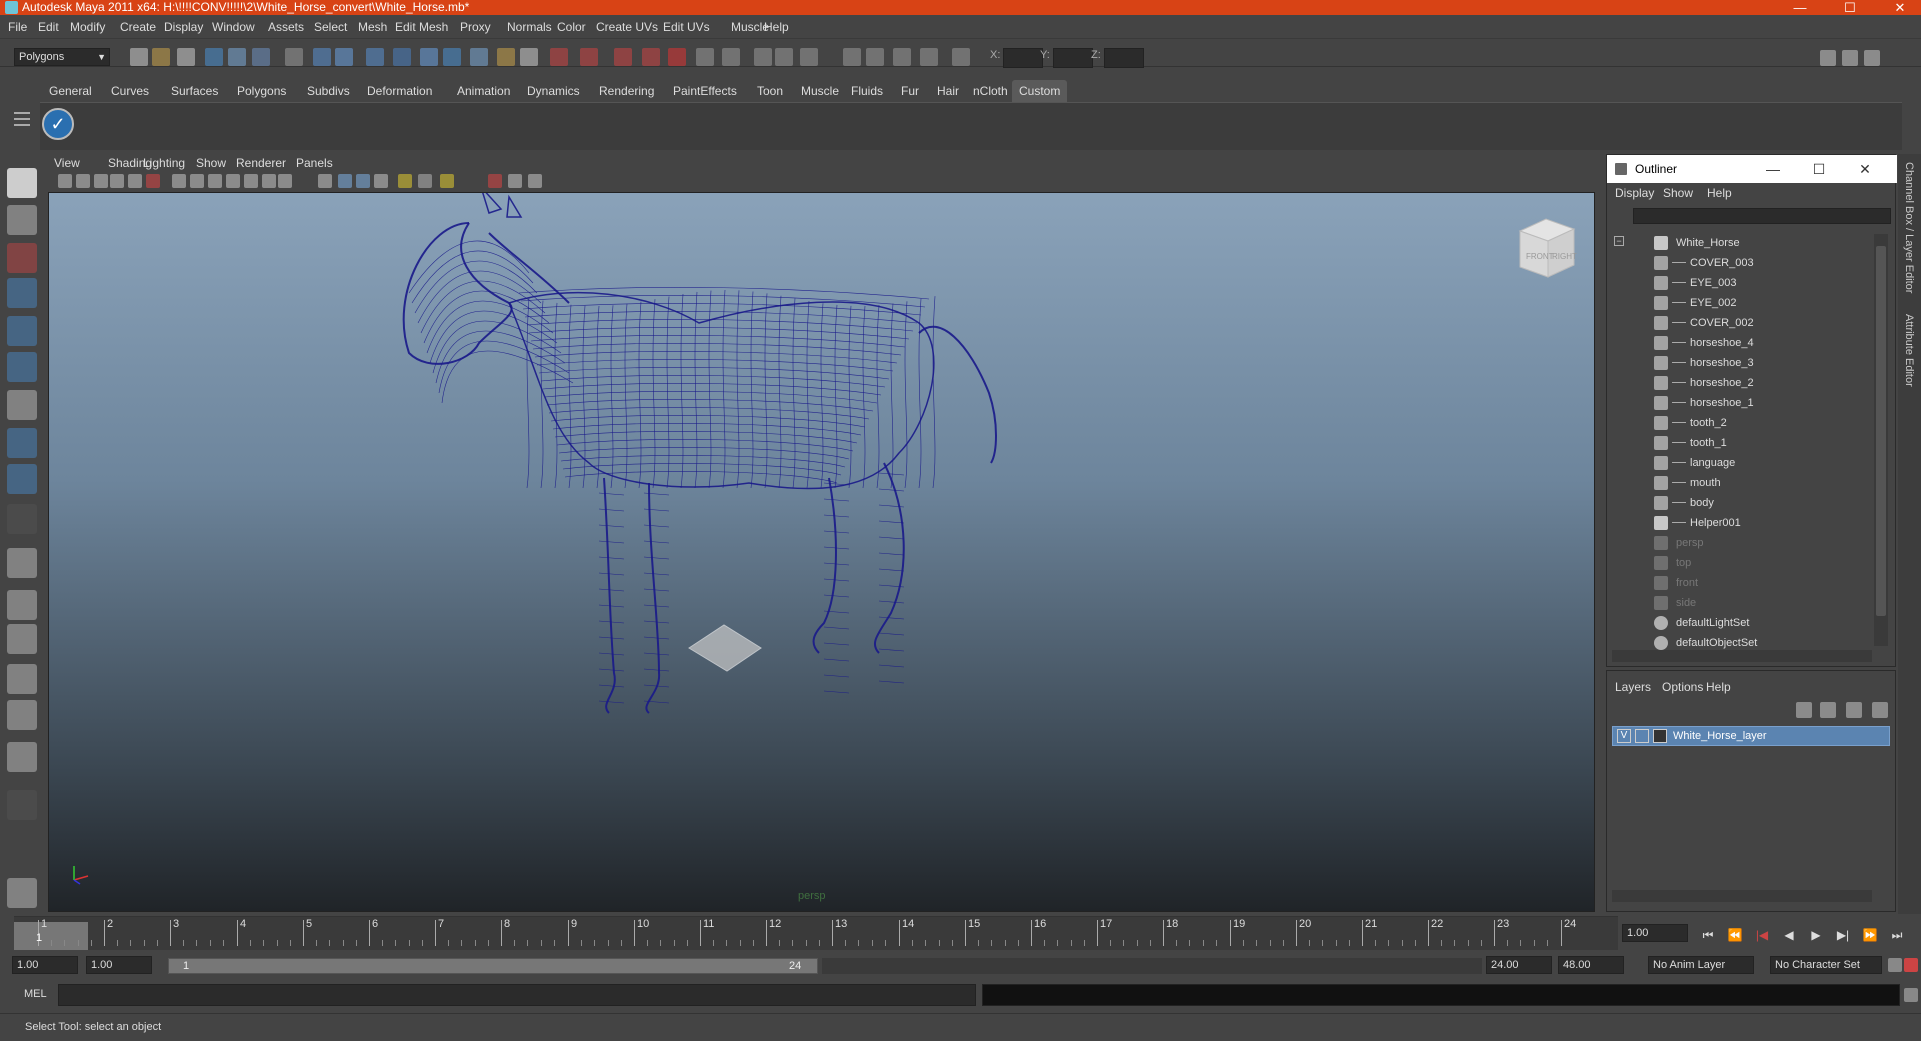  Describe the element at coordinates (1023, 58) in the screenshot. I see `x-field` at that location.